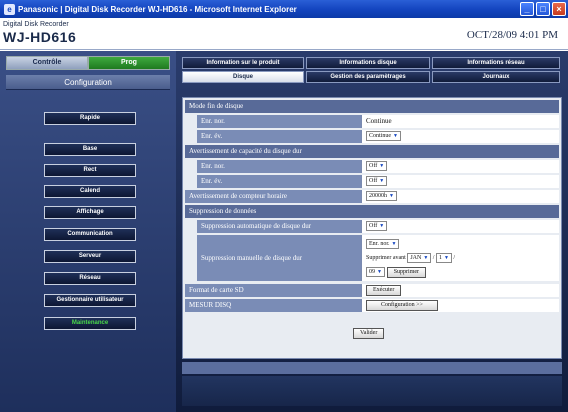 The image size is (568, 412). I want to click on mode-tabs: Contrôle Prog, so click(88, 63).